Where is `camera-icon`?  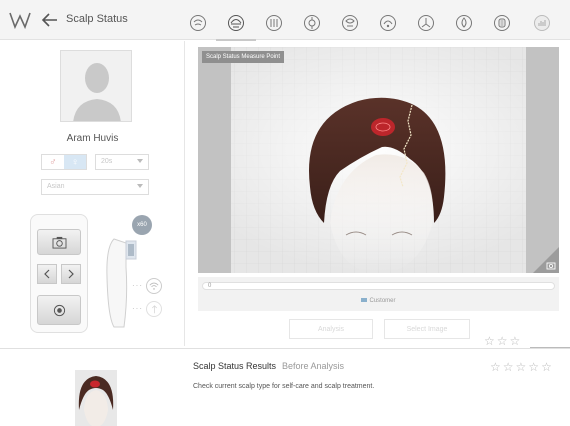 camera-icon is located at coordinates (59, 242).